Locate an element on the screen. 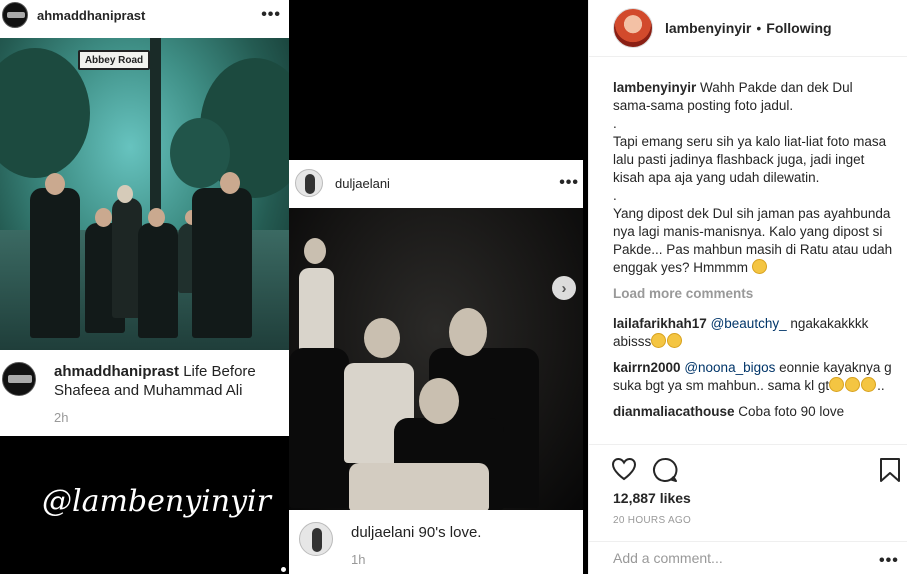 The image size is (907, 574). post-header: lambenyinyir • Following is located at coordinates (748, 28).